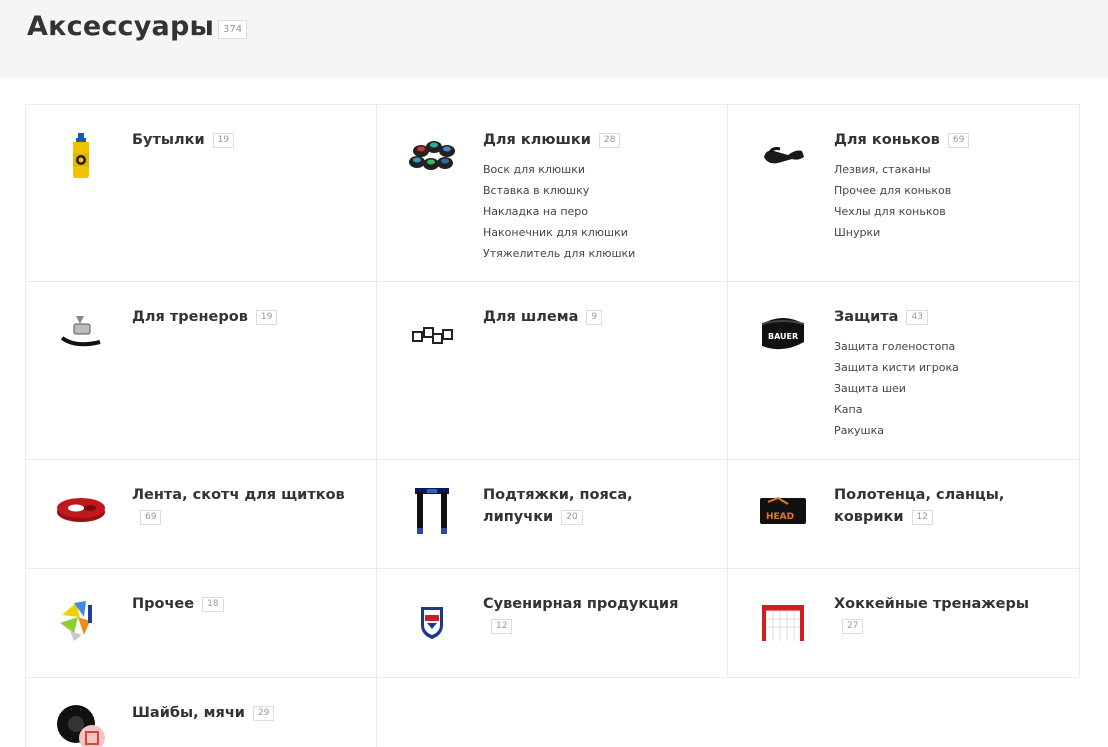 Image resolution: width=1108 pixels, height=747 pixels. Describe the element at coordinates (559, 190) in the screenshot. I see `subcategory-link: Вставка в клюшку` at that location.